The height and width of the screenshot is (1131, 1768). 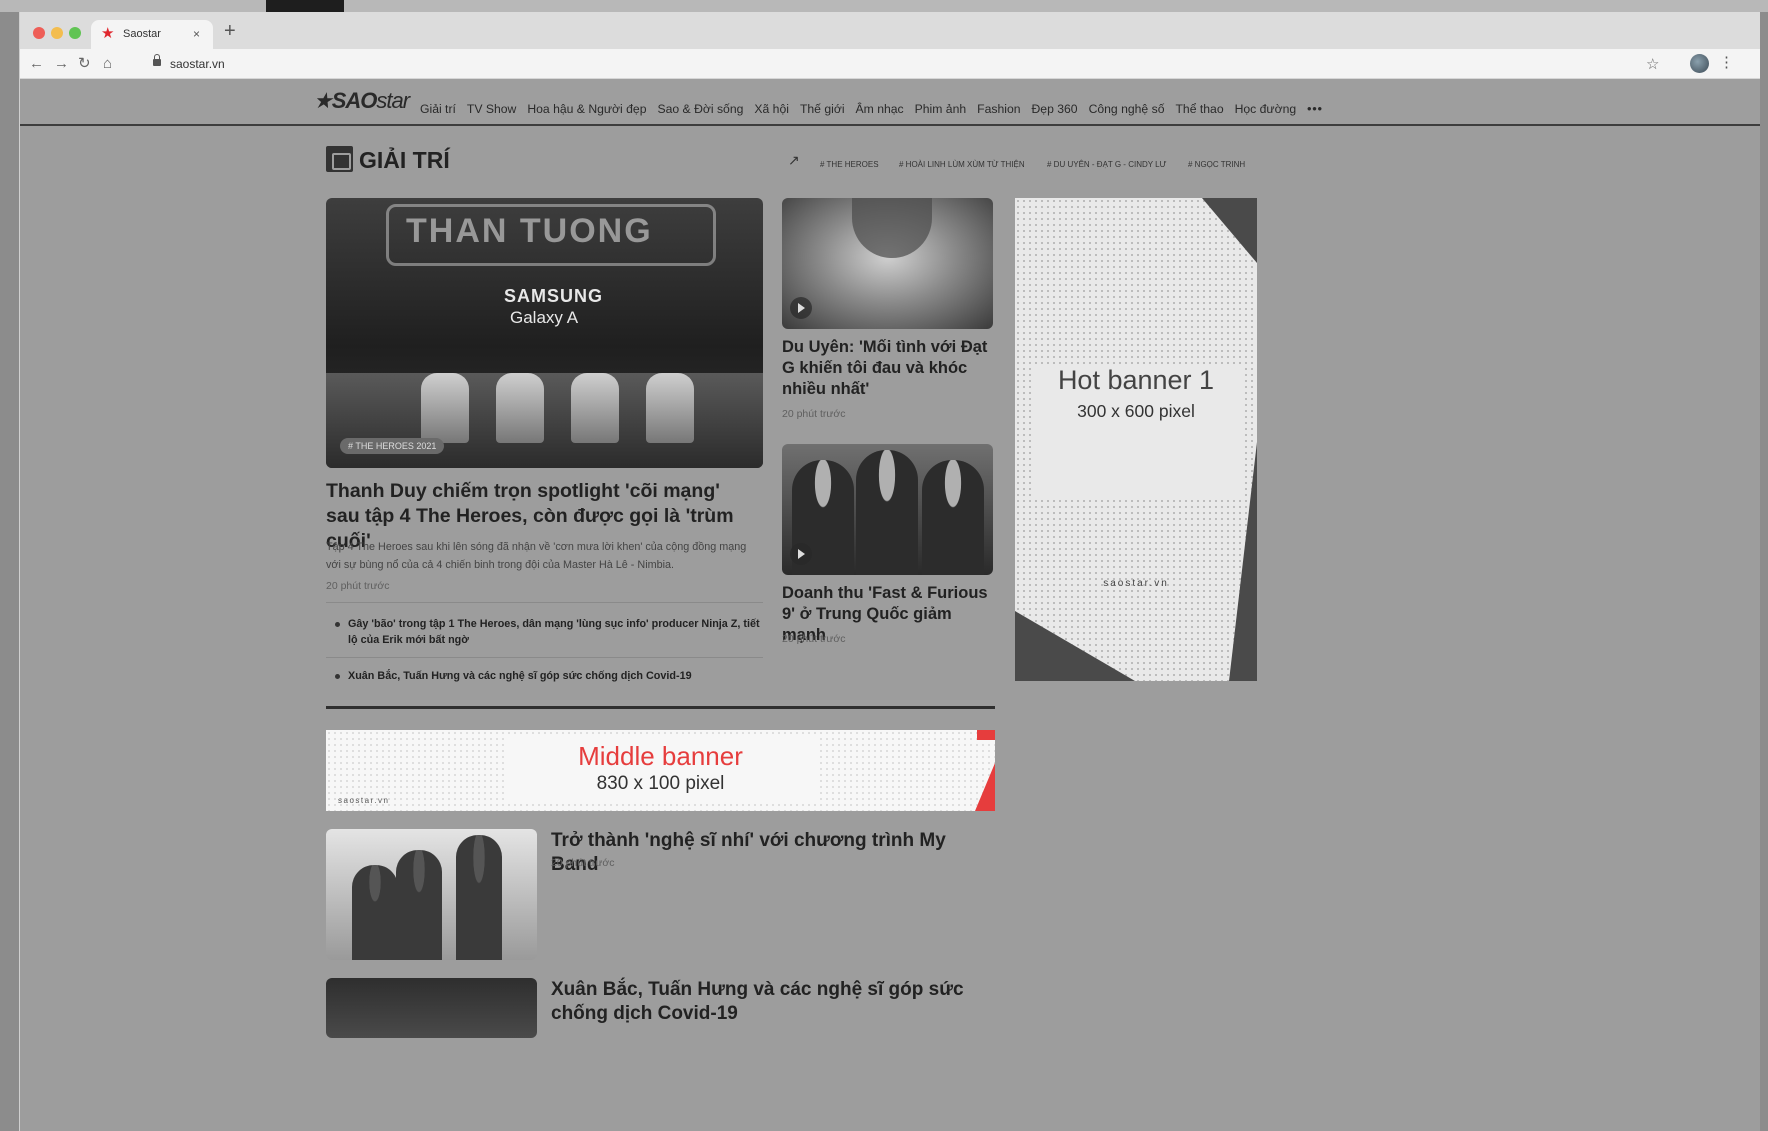 What do you see at coordinates (61, 63) in the screenshot?
I see `forward-icon: →` at bounding box center [61, 63].